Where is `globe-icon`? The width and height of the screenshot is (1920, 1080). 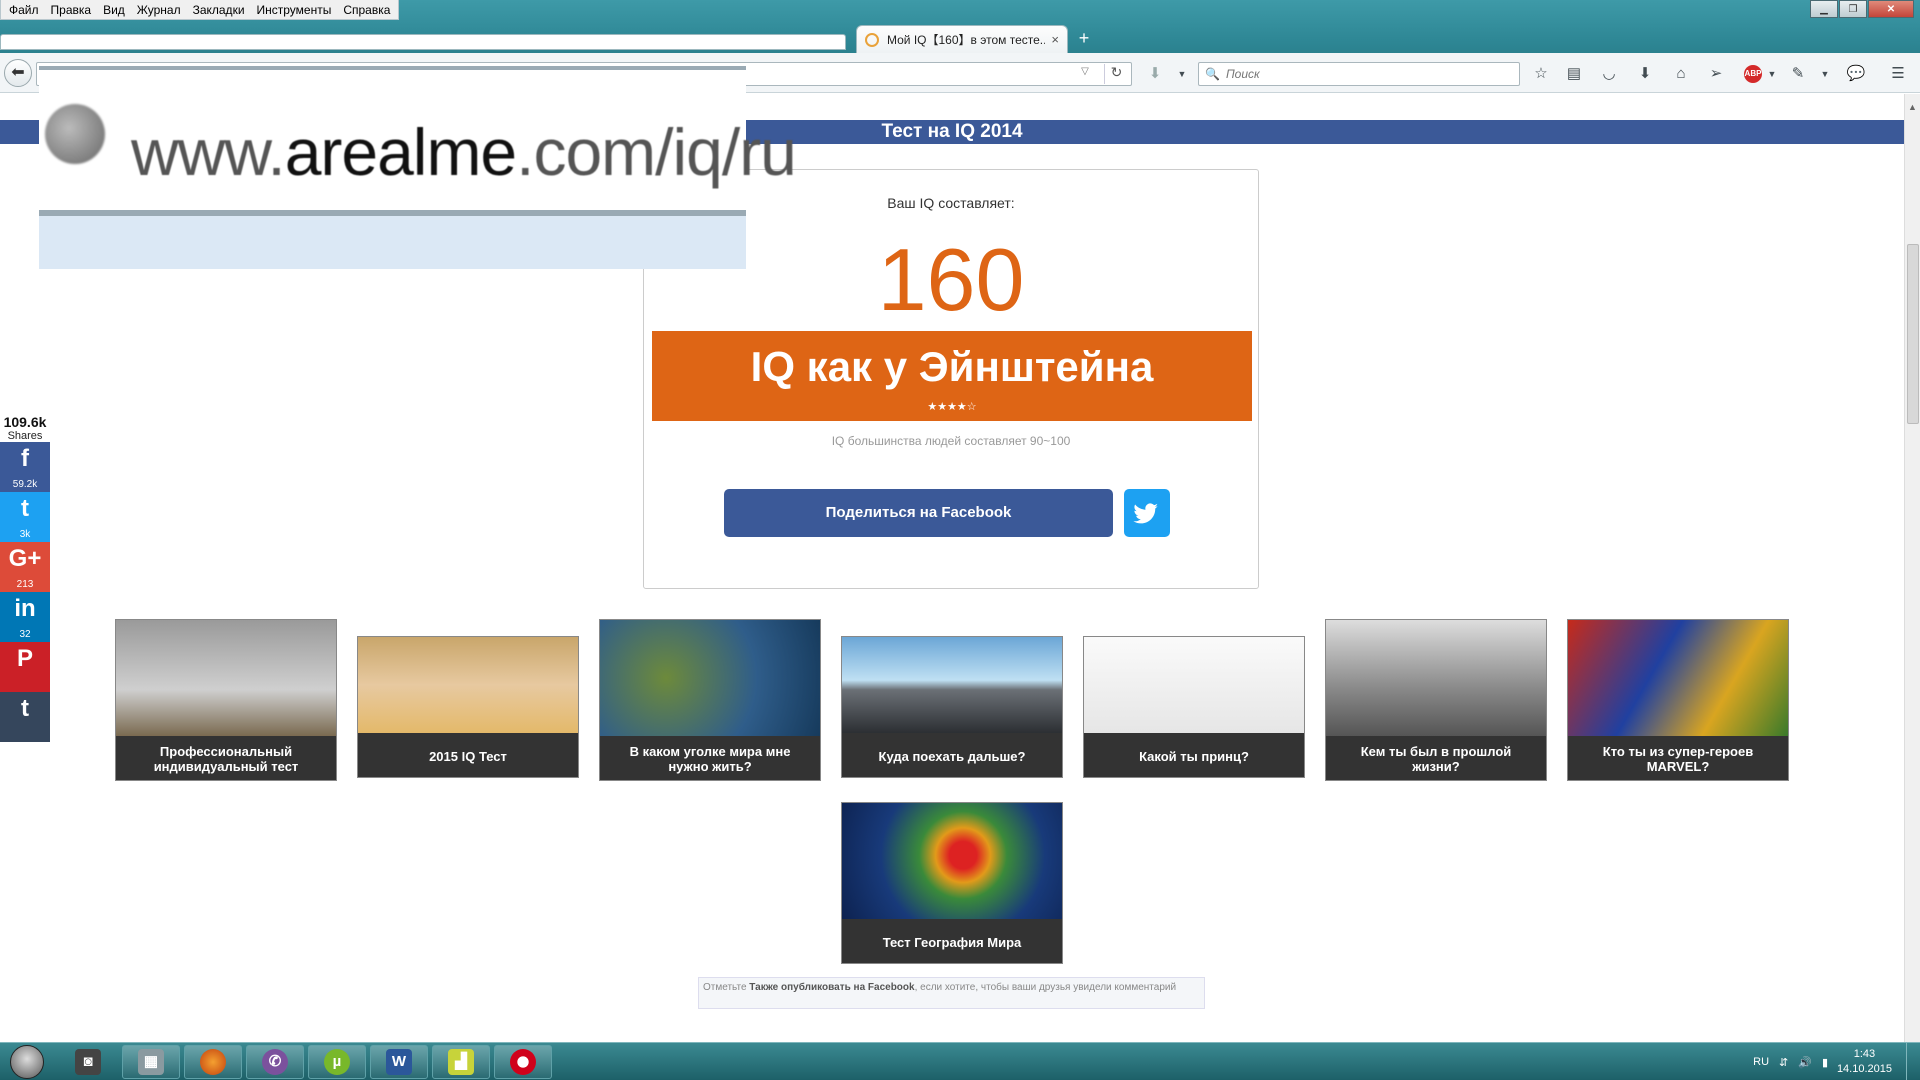 globe-icon is located at coordinates (75, 134).